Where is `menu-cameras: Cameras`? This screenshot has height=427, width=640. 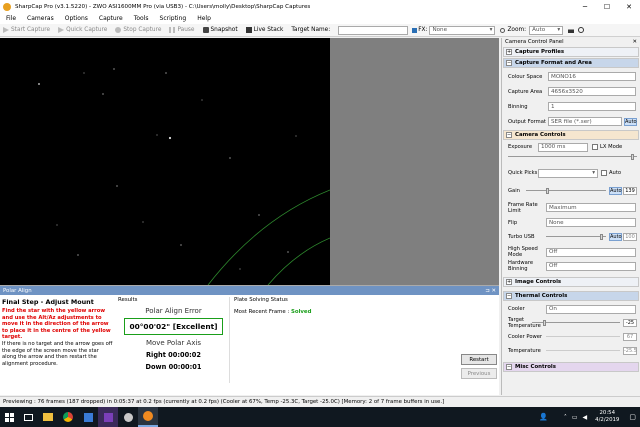 menu-cameras: Cameras is located at coordinates (40, 18).